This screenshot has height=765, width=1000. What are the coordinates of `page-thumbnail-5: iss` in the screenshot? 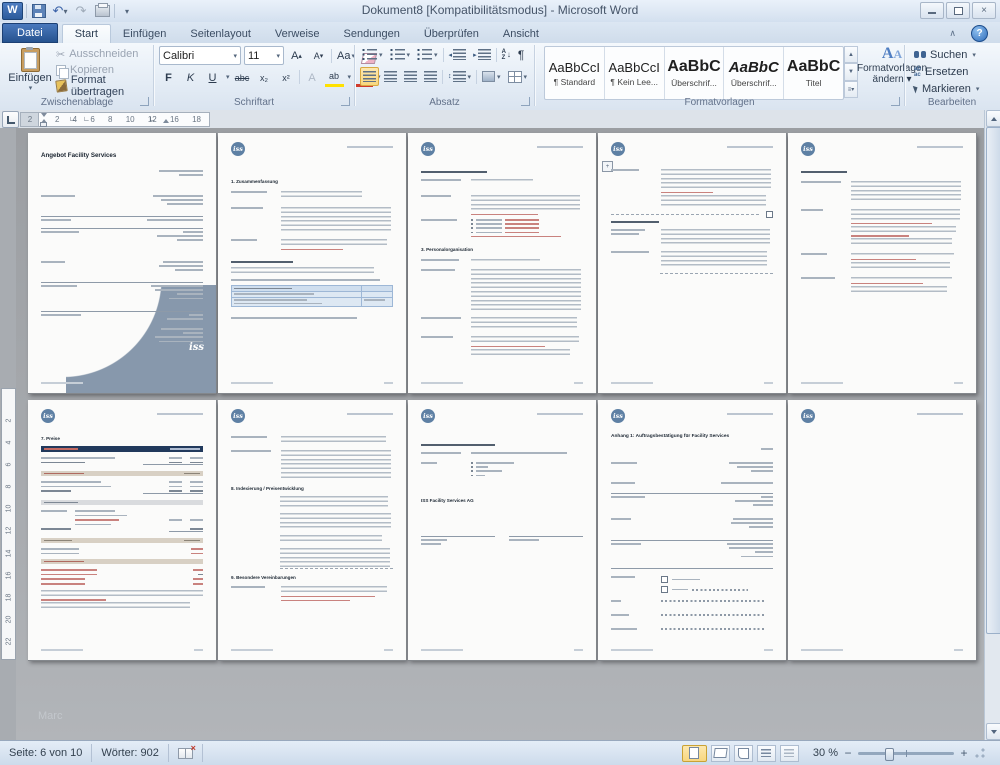 It's located at (882, 263).